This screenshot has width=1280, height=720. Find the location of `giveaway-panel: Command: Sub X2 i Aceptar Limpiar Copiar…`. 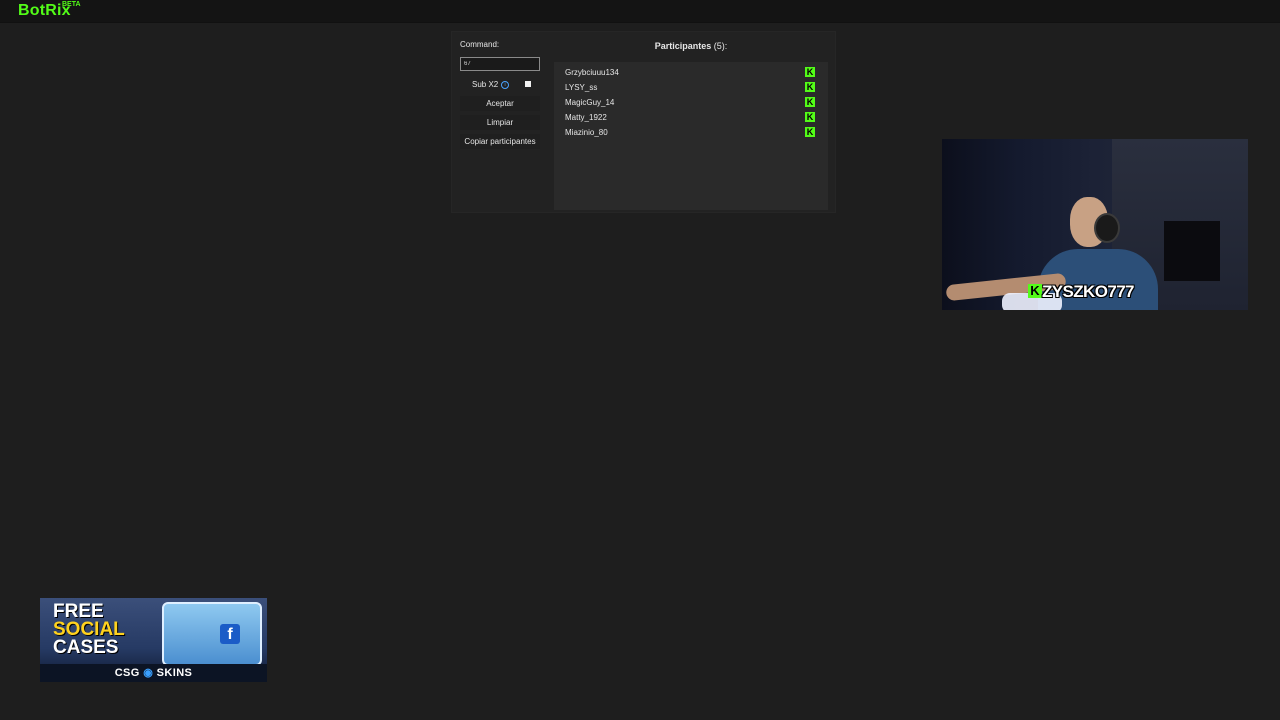

giveaway-panel: Command: Sub X2 i Aceptar Limpiar Copiar… is located at coordinates (643, 122).